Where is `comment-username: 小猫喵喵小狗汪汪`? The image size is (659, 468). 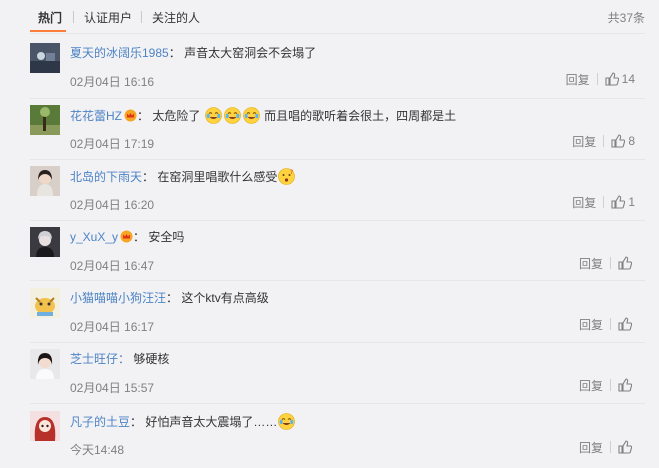 comment-username: 小猫喵喵小狗汪汪 is located at coordinates (118, 298).